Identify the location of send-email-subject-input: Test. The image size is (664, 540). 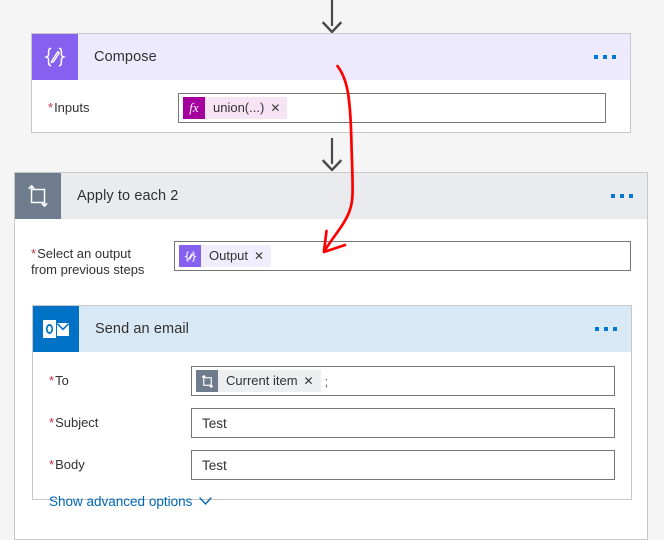
(403, 423).